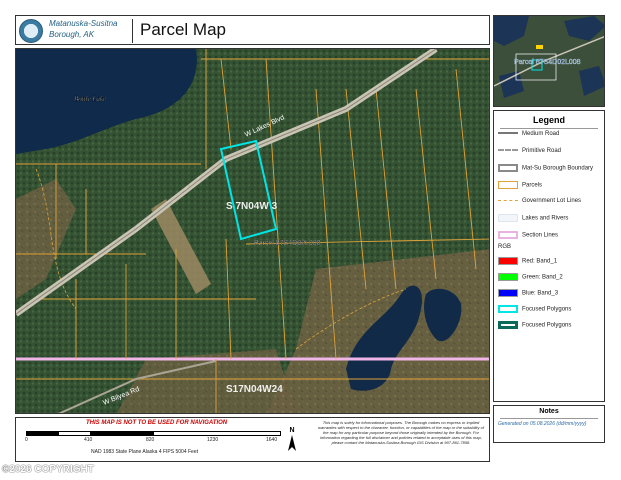 The height and width of the screenshot is (480, 621). Describe the element at coordinates (508, 218) in the screenshot. I see `lakes-rivers-icon` at that location.